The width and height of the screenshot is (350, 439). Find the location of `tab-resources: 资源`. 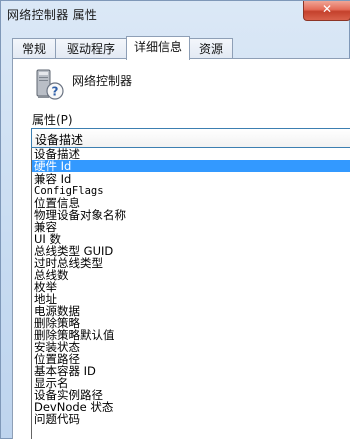

tab-resources: 资源 is located at coordinates (211, 48).